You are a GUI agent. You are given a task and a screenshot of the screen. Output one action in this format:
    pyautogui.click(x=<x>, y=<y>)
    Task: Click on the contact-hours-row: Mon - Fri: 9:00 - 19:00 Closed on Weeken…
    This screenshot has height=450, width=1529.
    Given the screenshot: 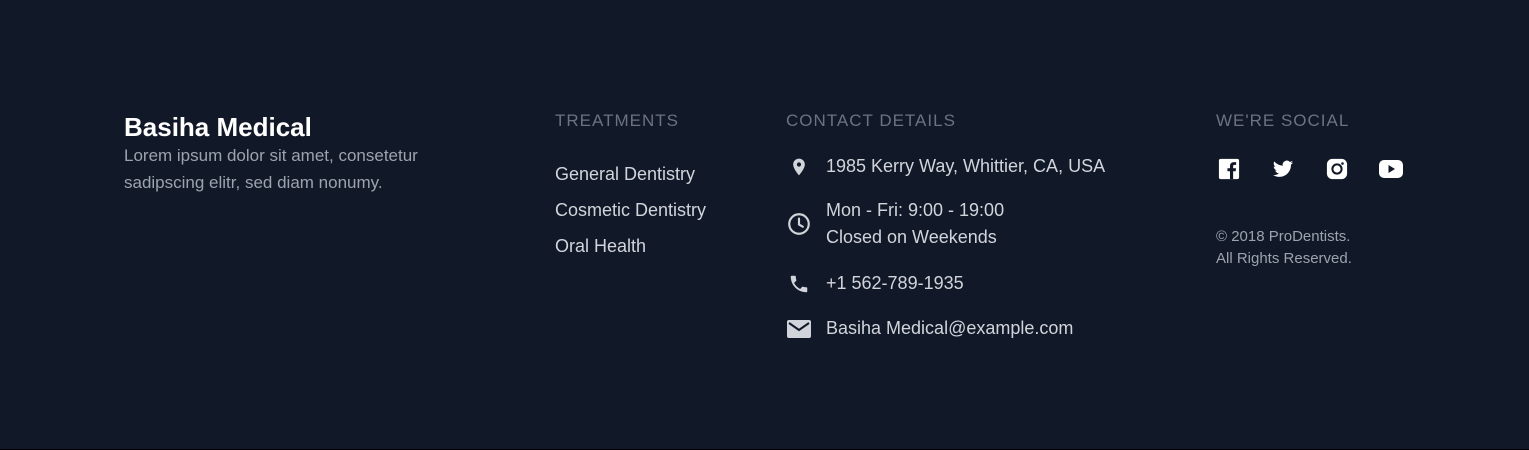 What is the action you would take?
    pyautogui.click(x=895, y=224)
    